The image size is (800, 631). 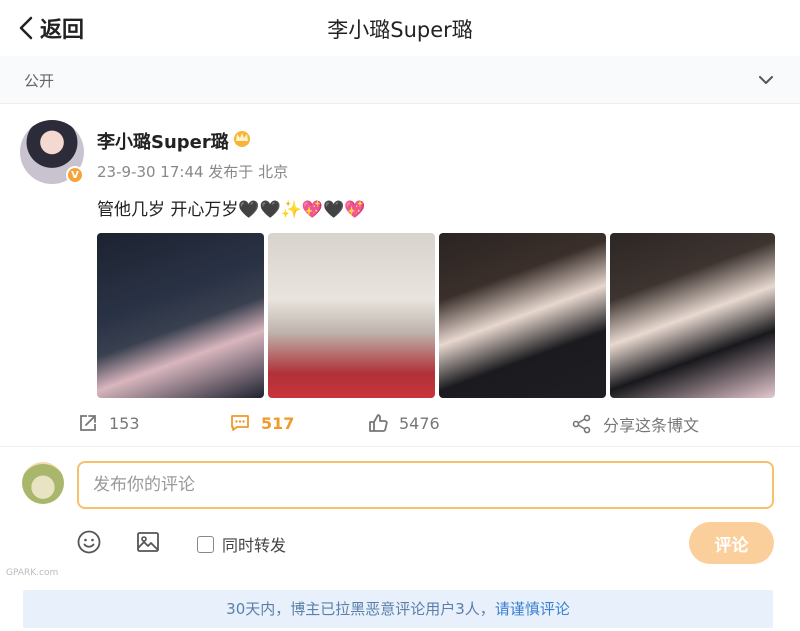 I want to click on comment-button: 517, so click(x=261, y=423).